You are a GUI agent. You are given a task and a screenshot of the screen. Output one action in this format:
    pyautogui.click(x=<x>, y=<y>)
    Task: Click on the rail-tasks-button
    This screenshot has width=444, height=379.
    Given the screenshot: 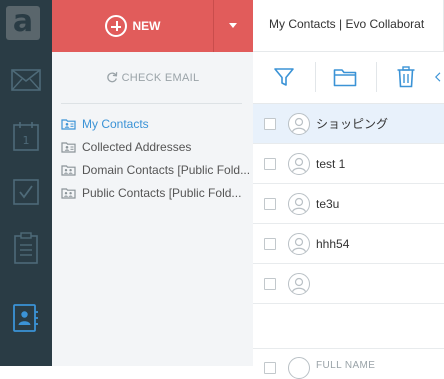 What is the action you would take?
    pyautogui.click(x=26, y=192)
    